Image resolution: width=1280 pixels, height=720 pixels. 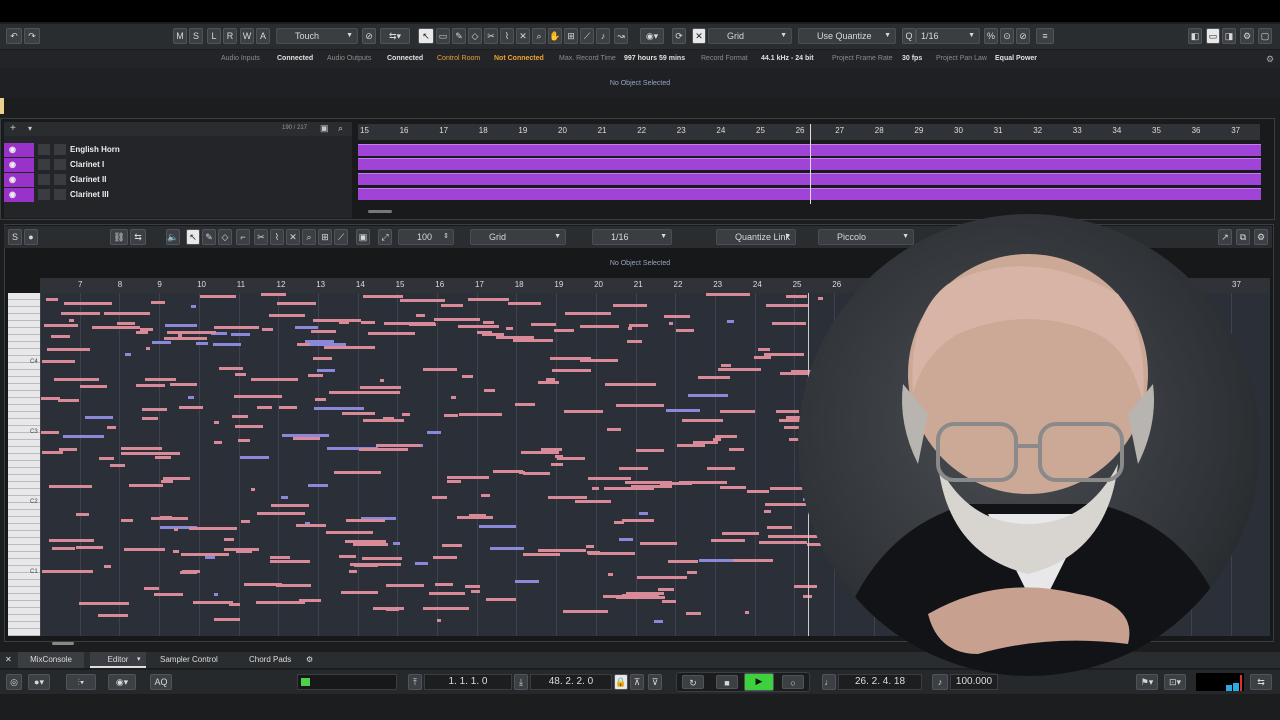 What do you see at coordinates (81, 682) in the screenshot?
I see `transport-options-icon: ⫶▾` at bounding box center [81, 682].